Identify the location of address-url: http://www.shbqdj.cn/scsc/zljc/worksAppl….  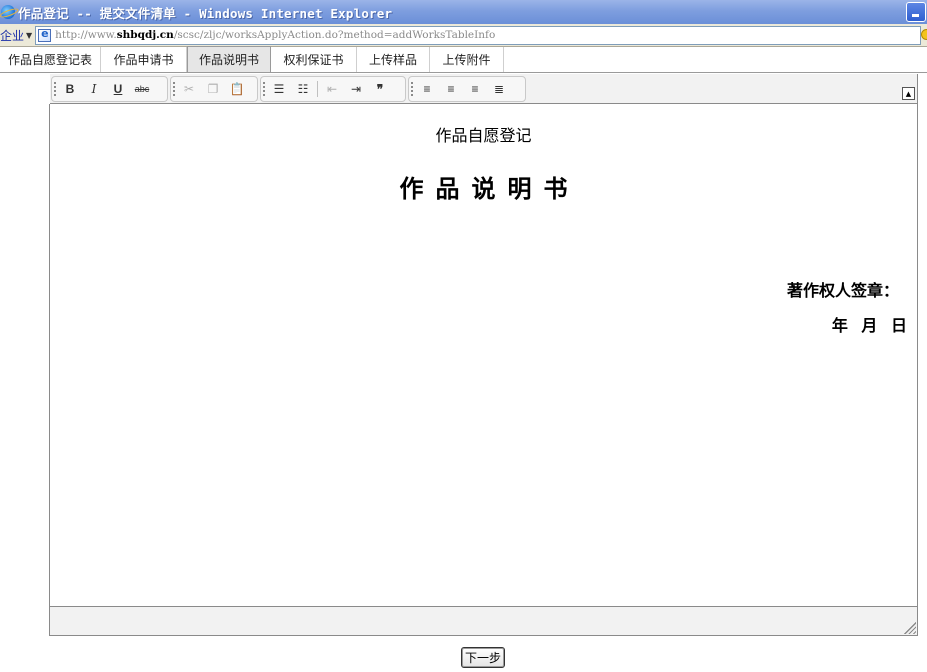
(275, 35).